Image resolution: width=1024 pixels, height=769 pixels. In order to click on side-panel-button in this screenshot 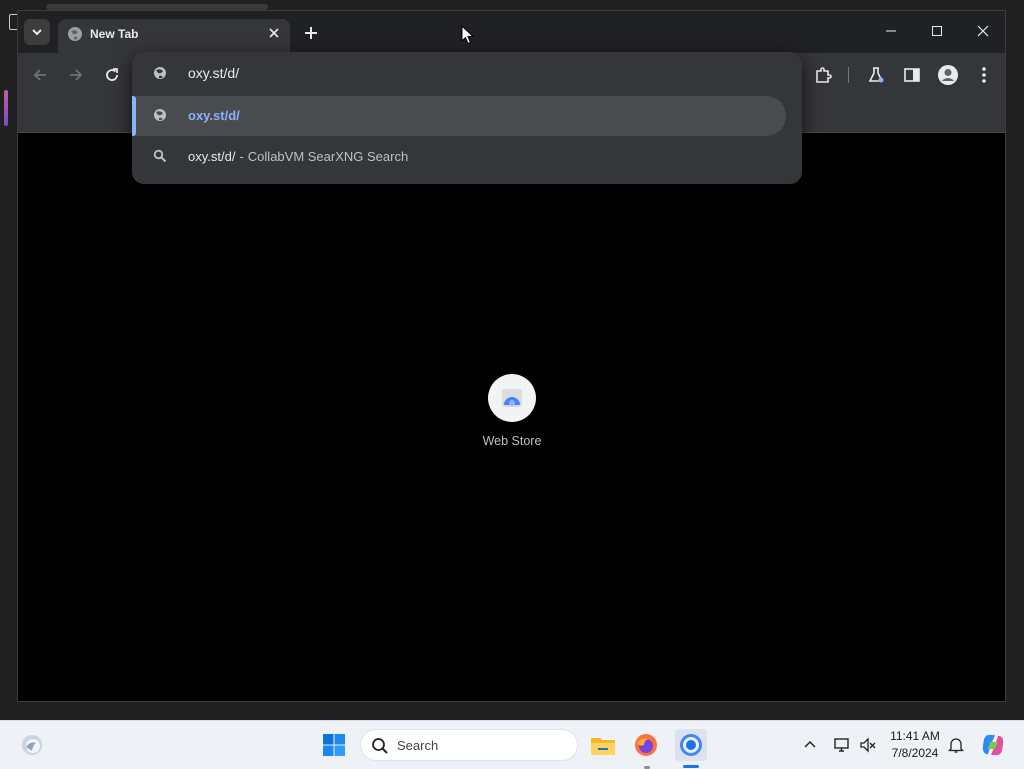, I will do `click(912, 75)`.